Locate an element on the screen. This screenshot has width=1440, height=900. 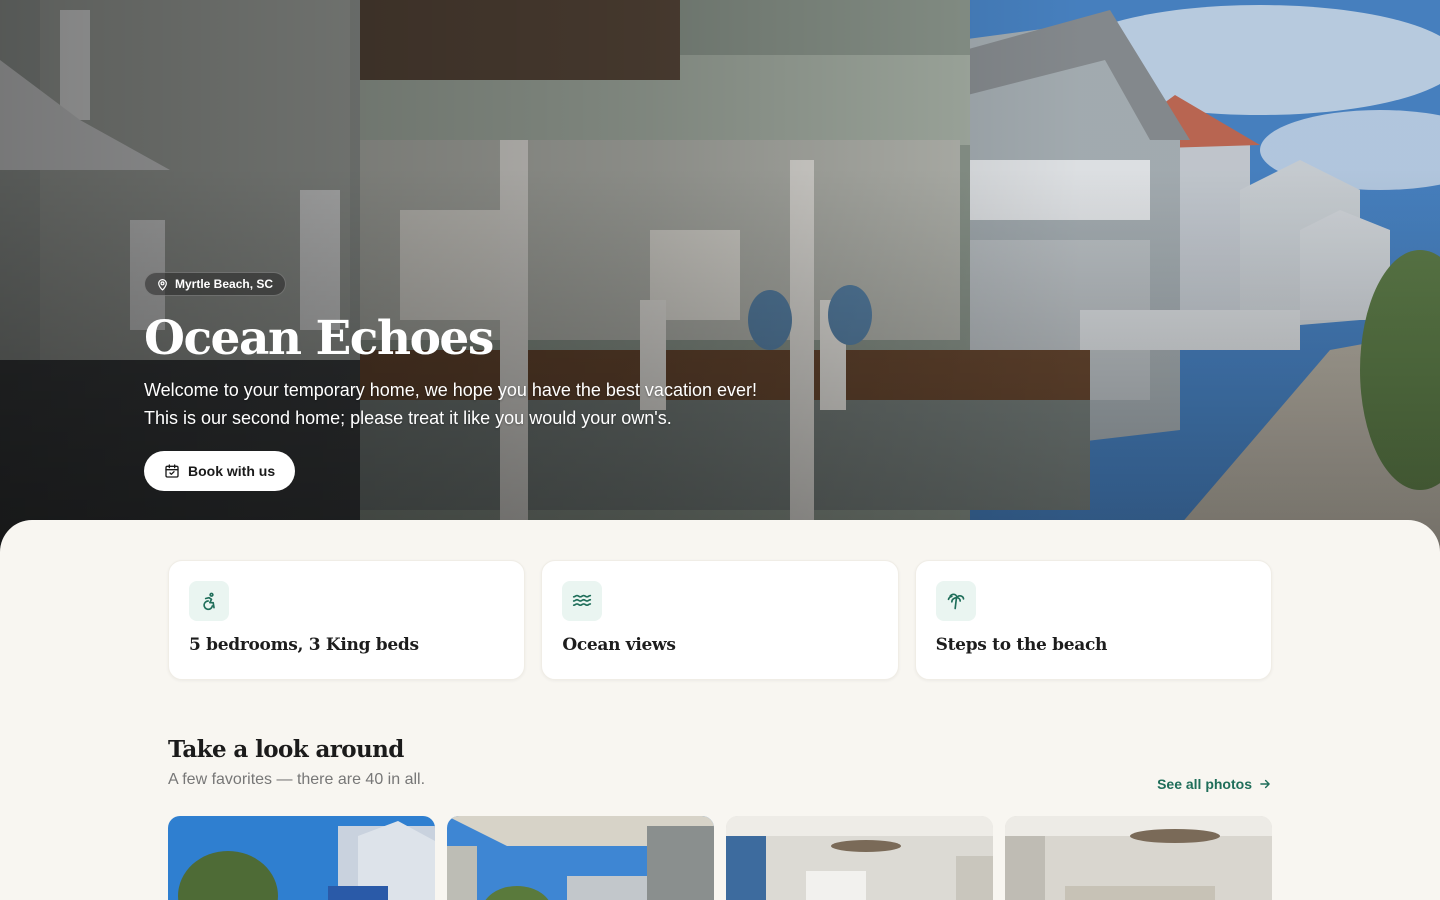
arrow-right-icon is located at coordinates (1265, 784).